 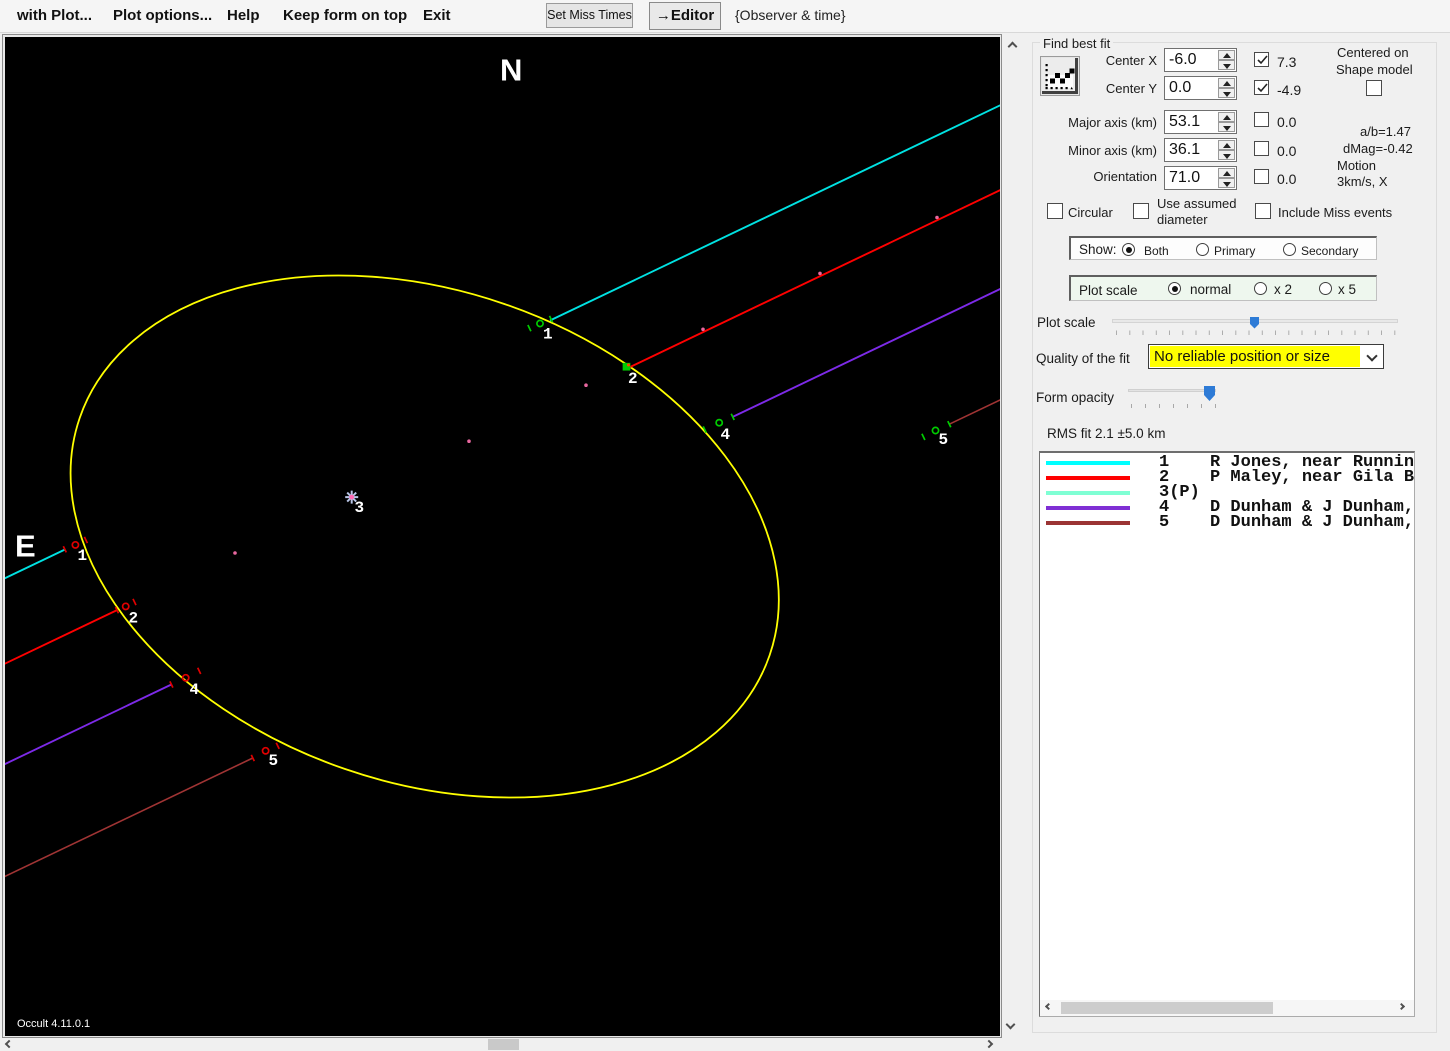 I want to click on svg-text: E, so click(x=25, y=546).